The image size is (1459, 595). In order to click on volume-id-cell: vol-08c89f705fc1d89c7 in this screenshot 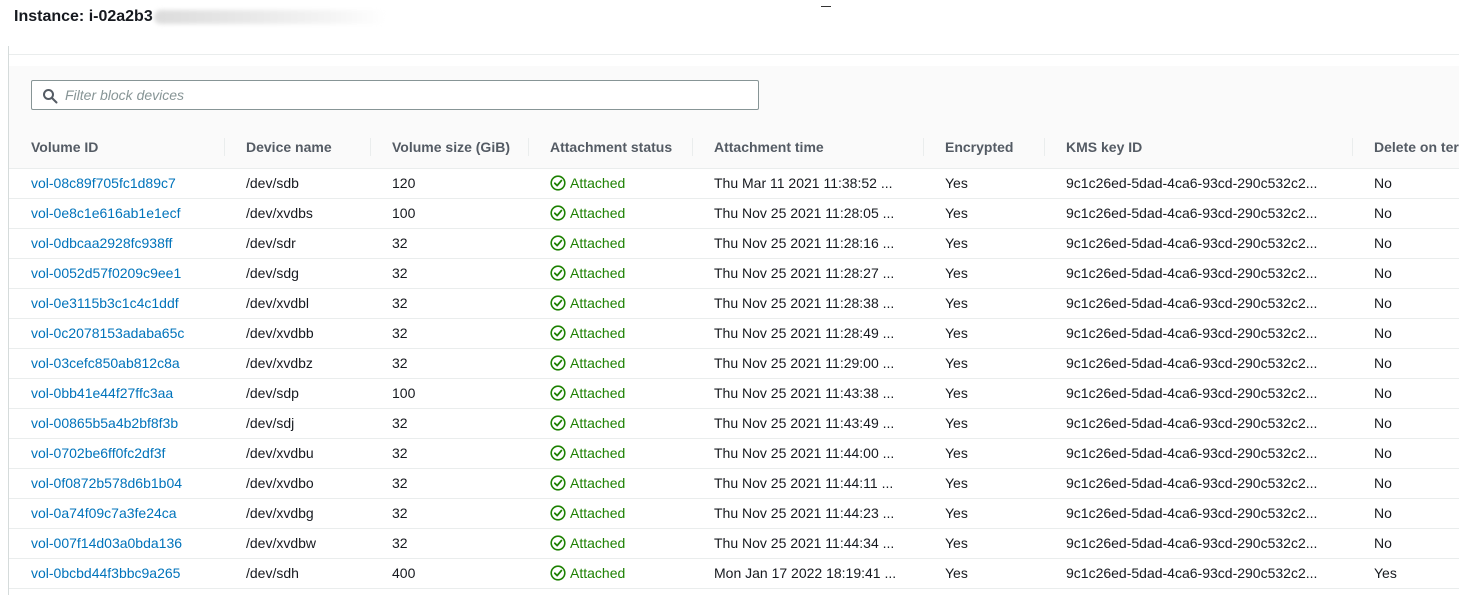, I will do `click(116, 183)`.